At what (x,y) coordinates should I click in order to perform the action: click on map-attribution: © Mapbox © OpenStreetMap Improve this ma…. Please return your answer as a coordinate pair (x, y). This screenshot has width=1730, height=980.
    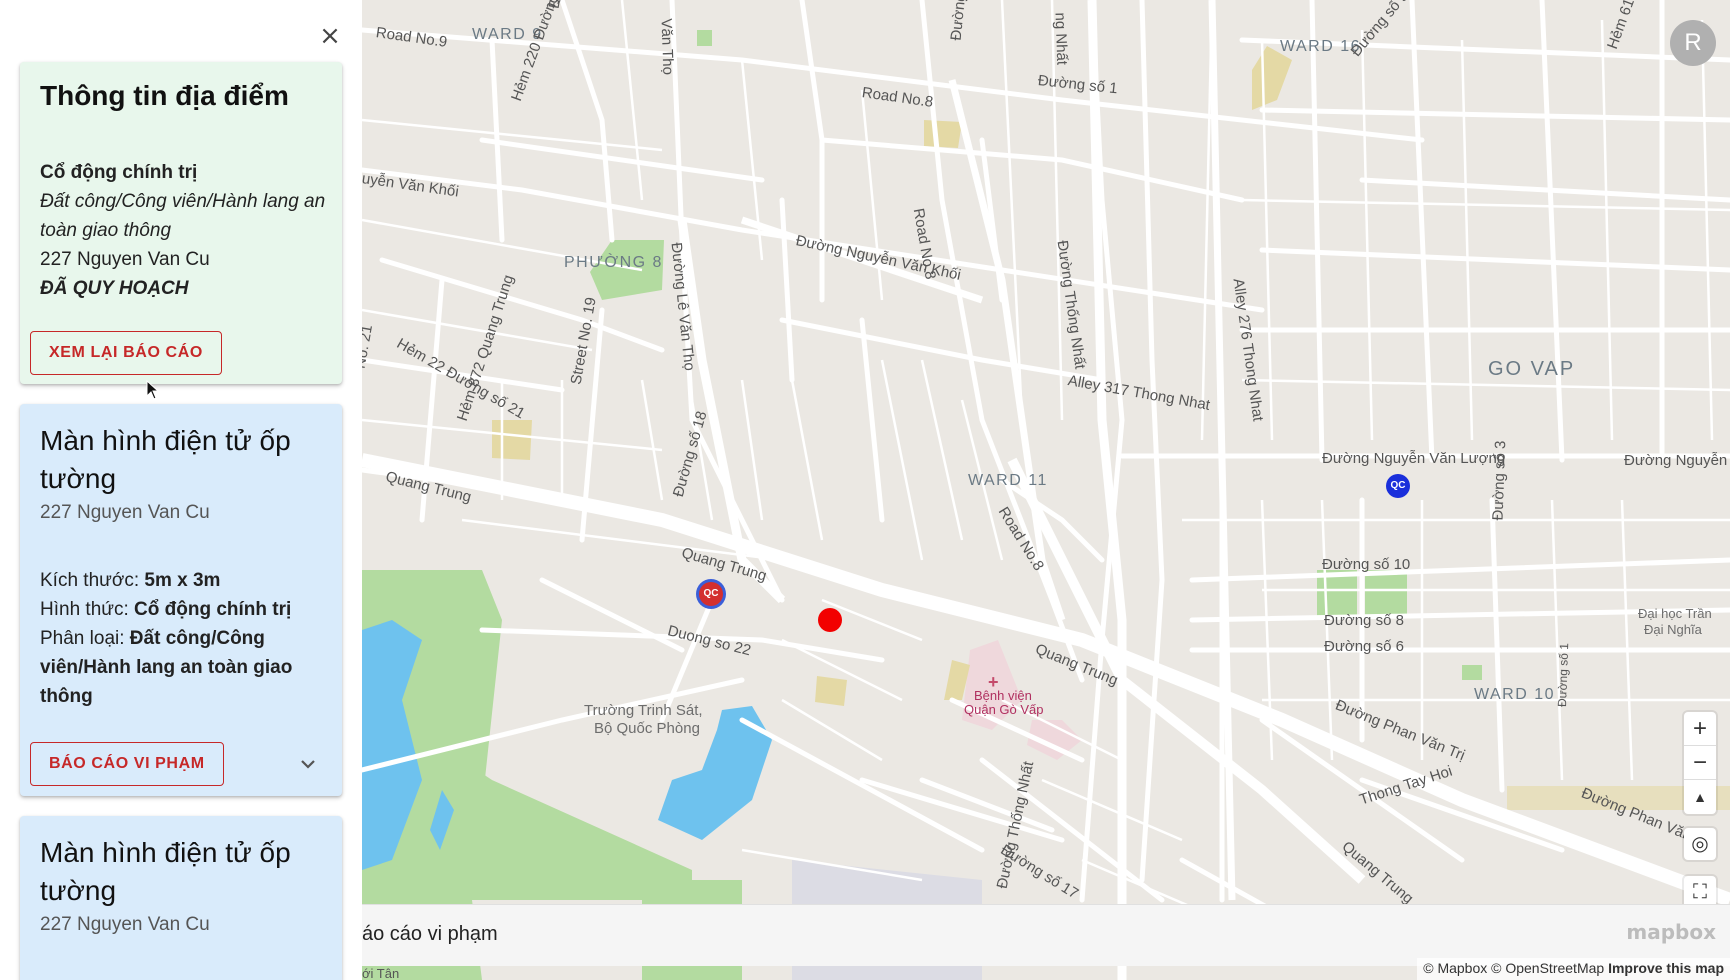
    Looking at the image, I should click on (1573, 969).